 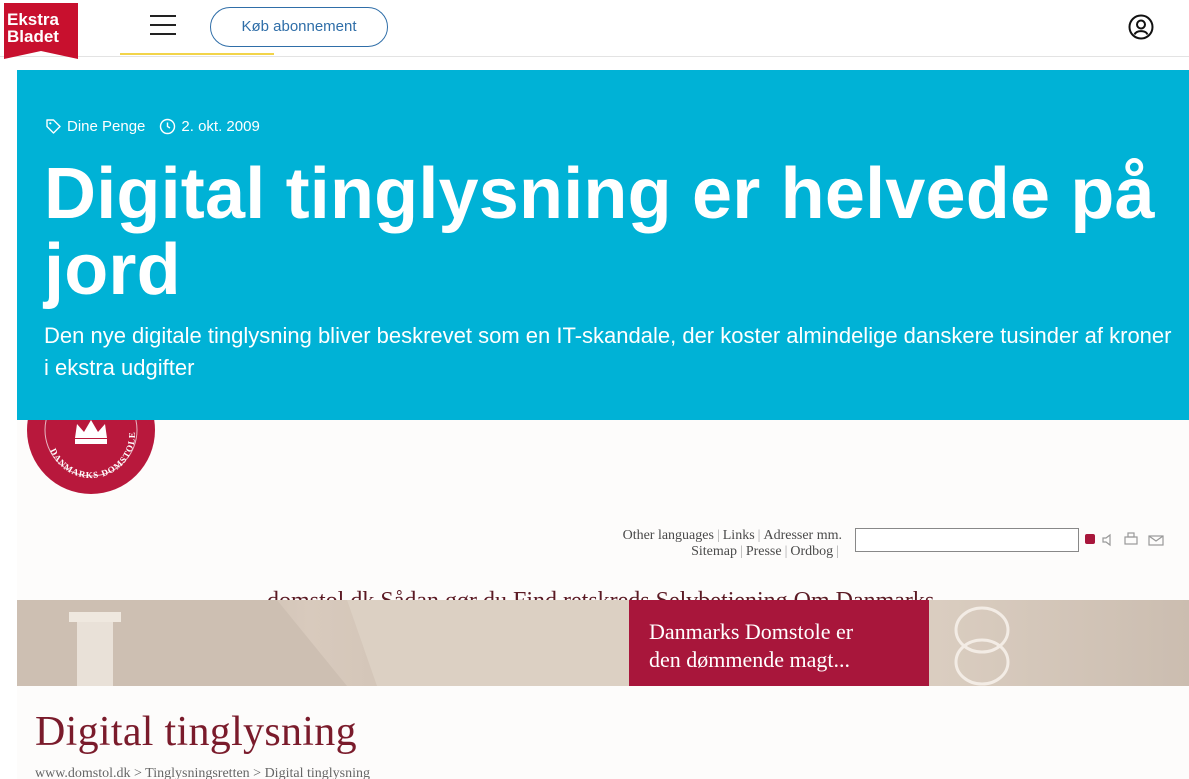 I want to click on active-indicator, so click(x=197, y=54).